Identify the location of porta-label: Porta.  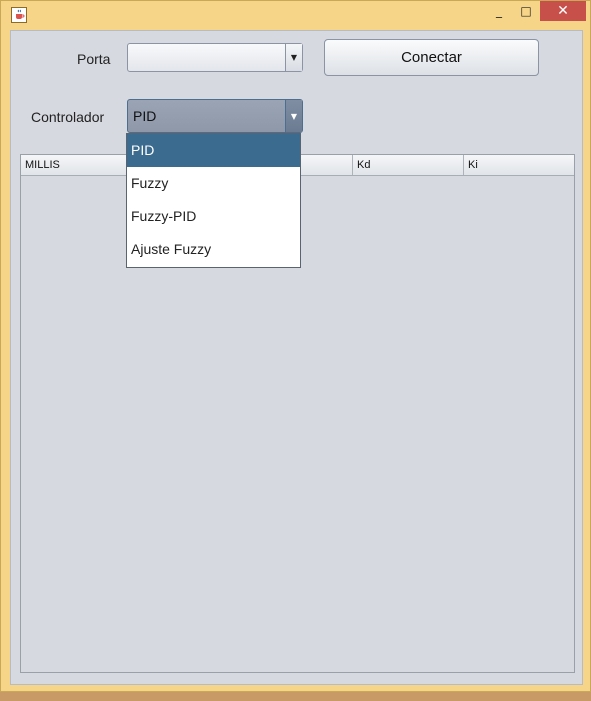
(94, 59).